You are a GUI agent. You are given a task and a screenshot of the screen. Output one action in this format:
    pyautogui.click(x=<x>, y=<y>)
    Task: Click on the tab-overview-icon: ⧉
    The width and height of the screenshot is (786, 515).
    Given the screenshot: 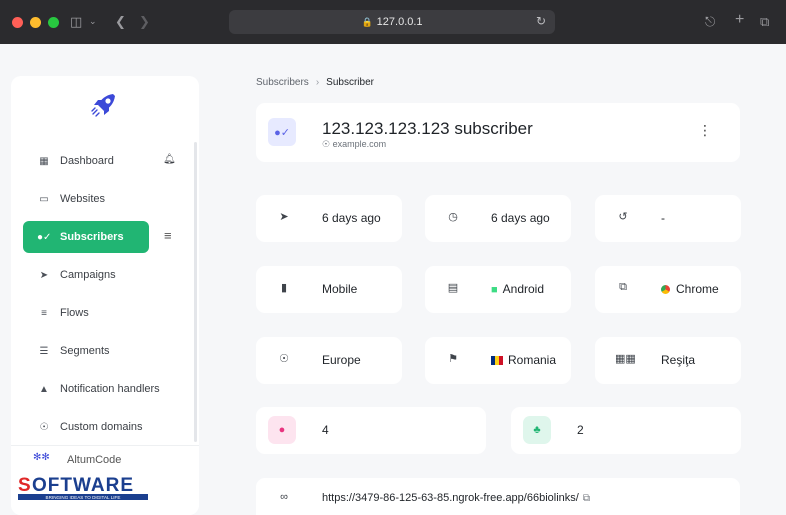 What is the action you would take?
    pyautogui.click(x=764, y=22)
    